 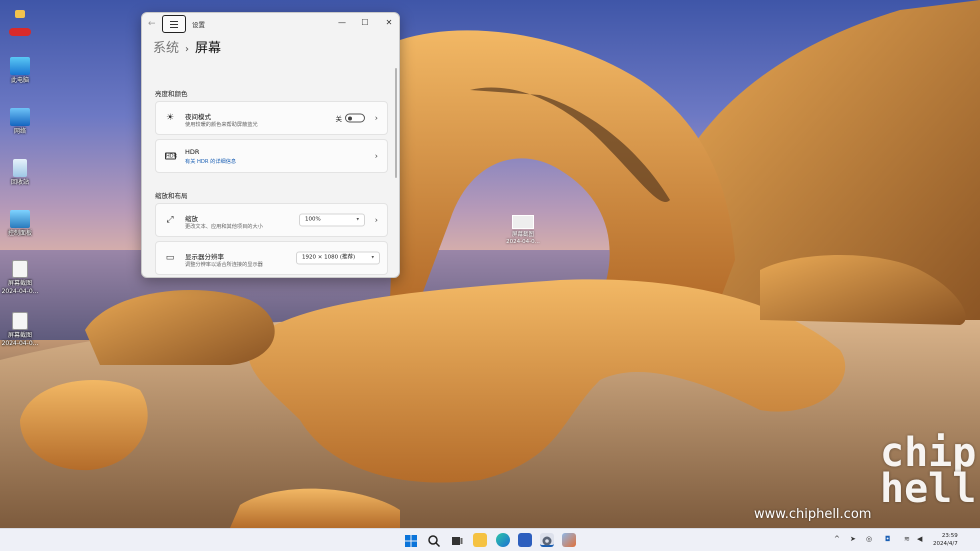 I want to click on hdr-title: HDR, so click(x=192, y=152).